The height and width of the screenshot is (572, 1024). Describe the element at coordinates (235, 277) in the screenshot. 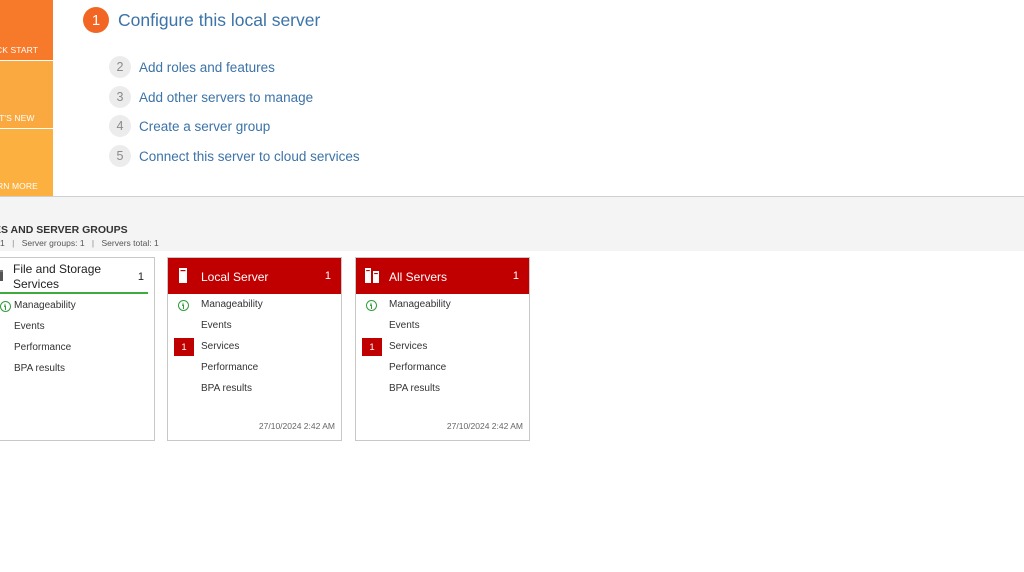

I see `card-title: Local Server` at that location.